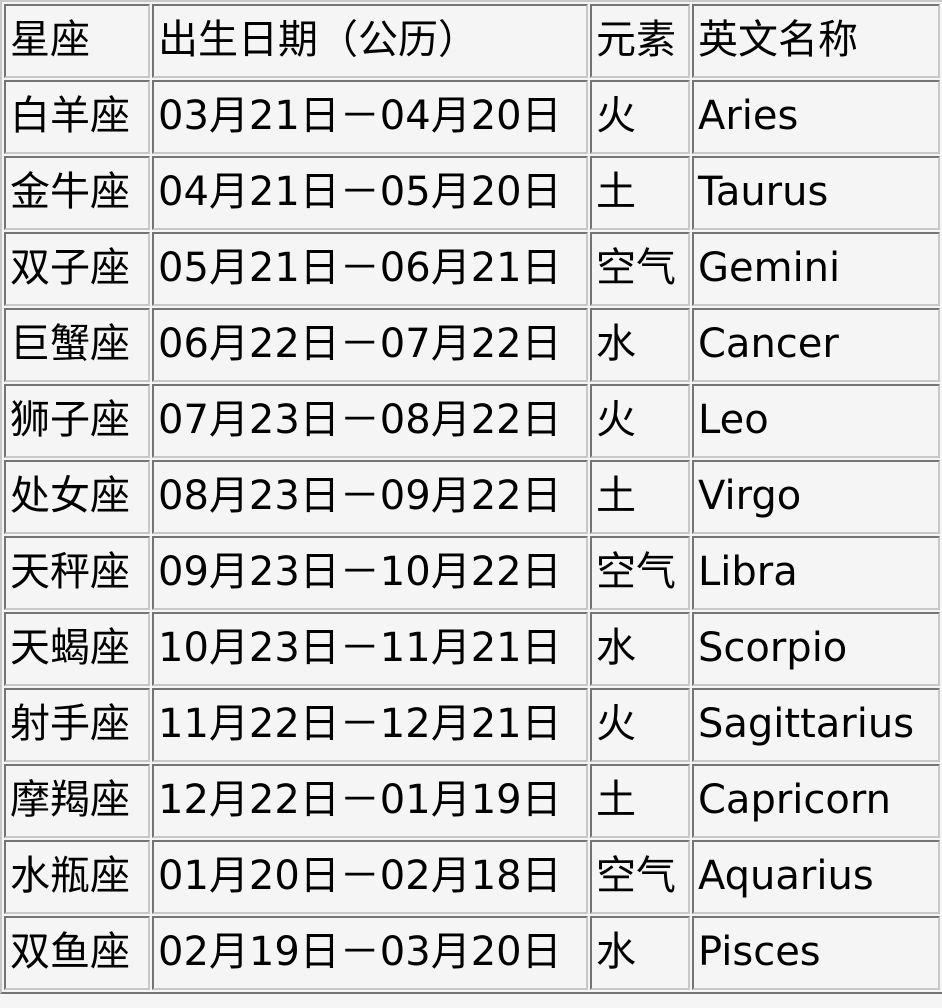 The height and width of the screenshot is (1008, 942). I want to click on cell-sign: 处女座, so click(77, 497).